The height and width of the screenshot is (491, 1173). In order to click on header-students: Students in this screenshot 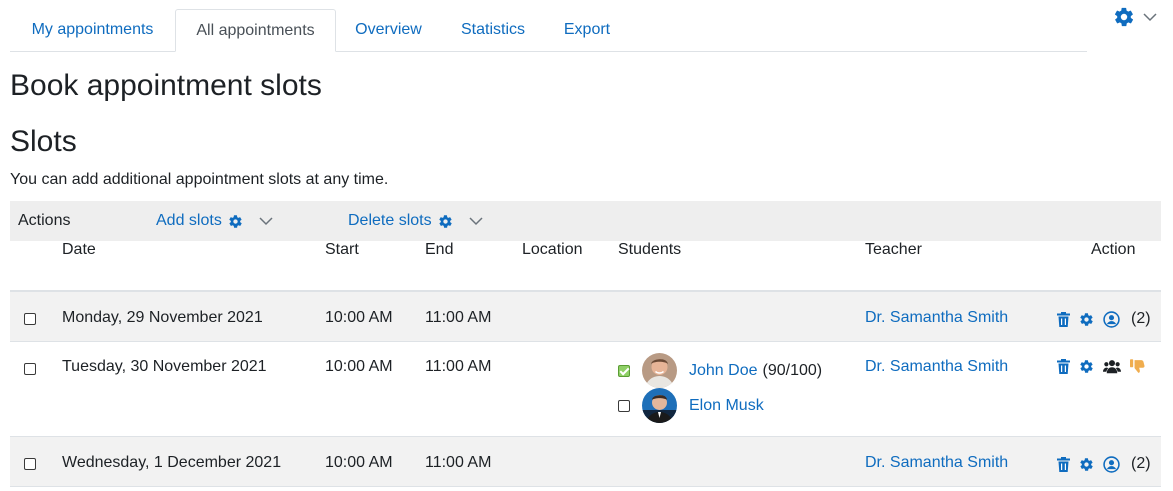, I will do `click(741, 266)`.